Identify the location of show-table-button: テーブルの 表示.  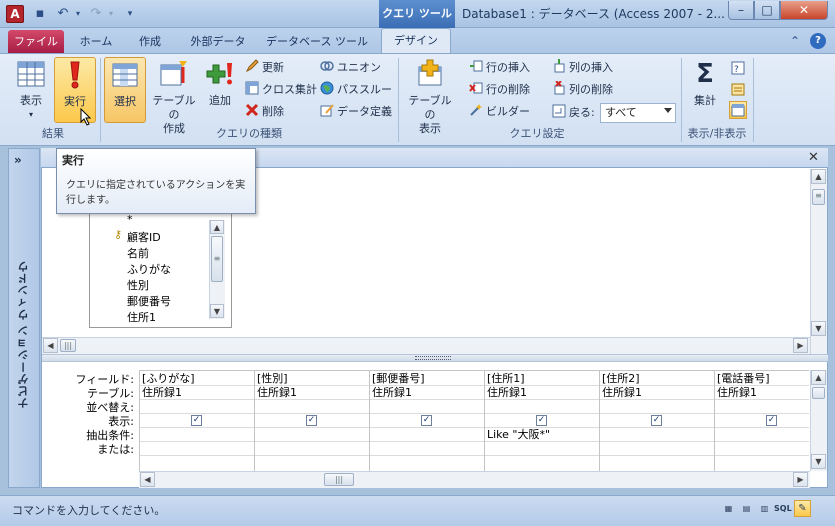
(430, 96).